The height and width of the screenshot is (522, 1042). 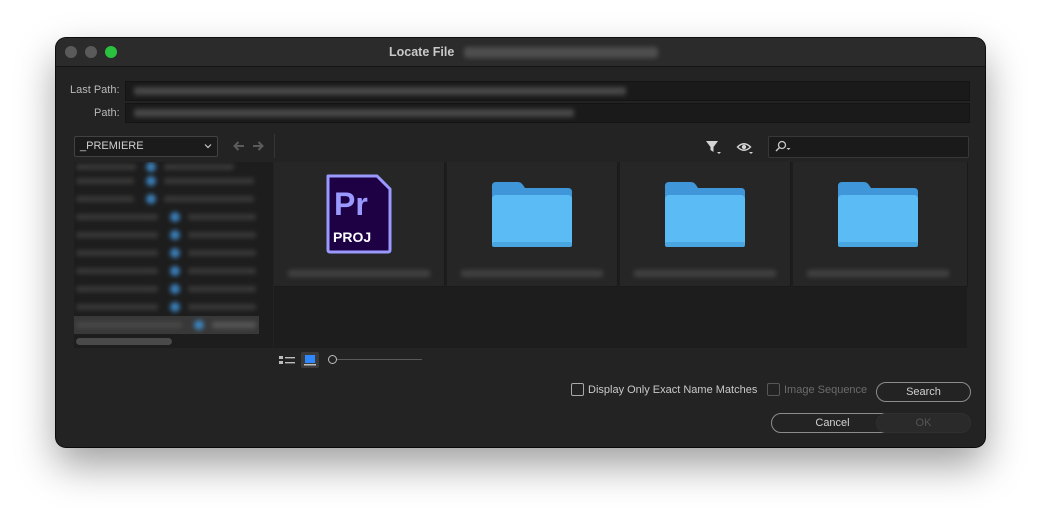 I want to click on redacted-filename, so click(x=561, y=52).